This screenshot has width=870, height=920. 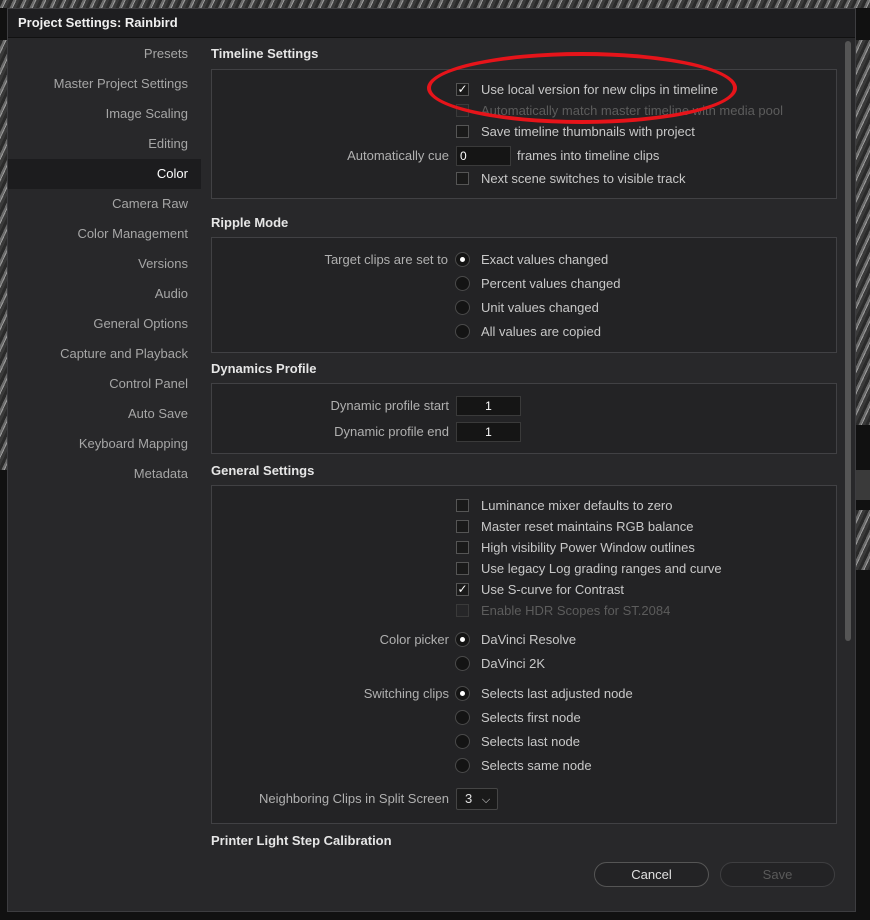 What do you see at coordinates (104, 324) in the screenshot?
I see `sidebar-item-general-options: General Options` at bounding box center [104, 324].